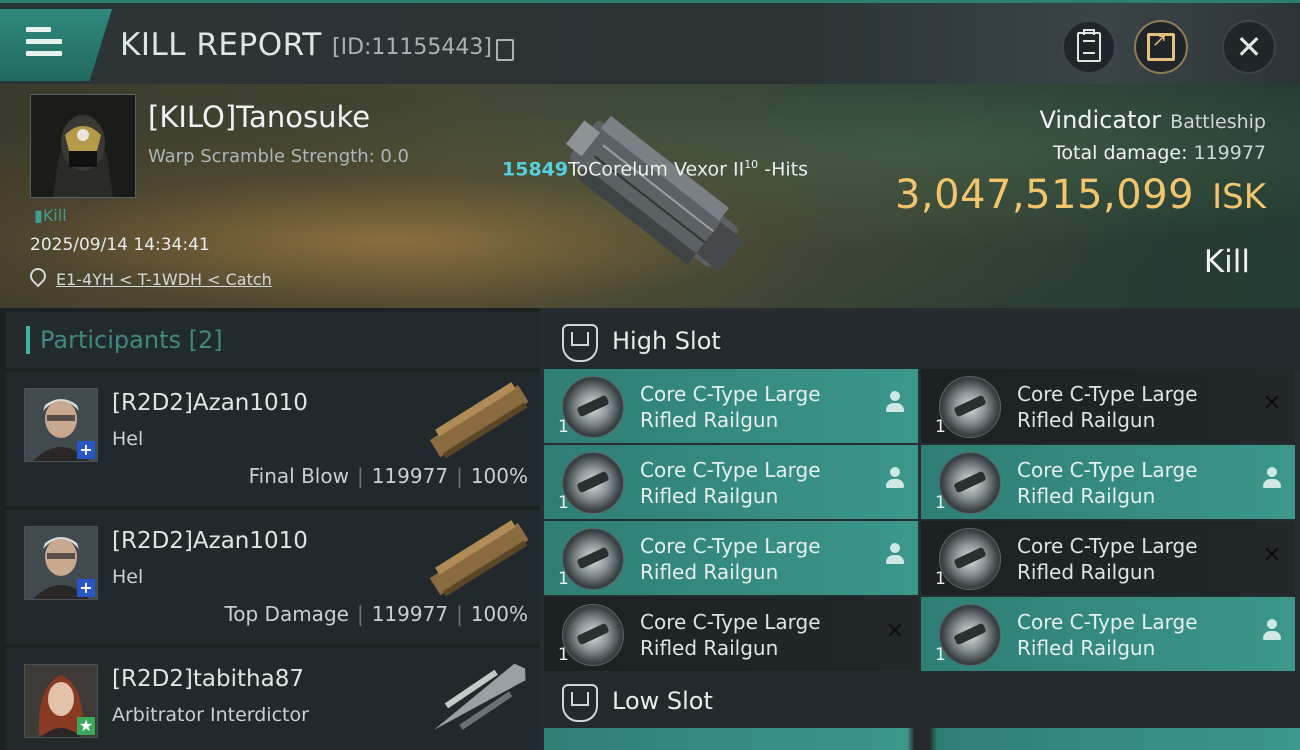  Describe the element at coordinates (54, 215) in the screenshot. I see `kill-tag-label: Kill` at that location.